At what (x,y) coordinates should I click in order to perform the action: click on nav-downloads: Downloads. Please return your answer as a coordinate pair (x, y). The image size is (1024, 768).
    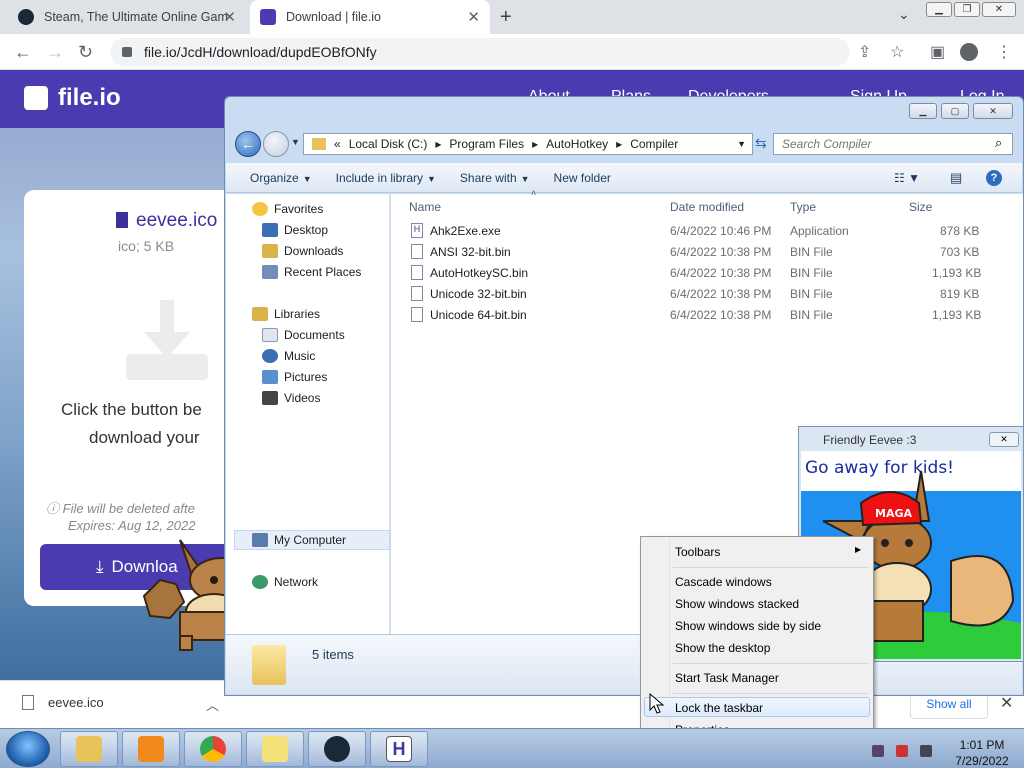
    Looking at the image, I should click on (302, 251).